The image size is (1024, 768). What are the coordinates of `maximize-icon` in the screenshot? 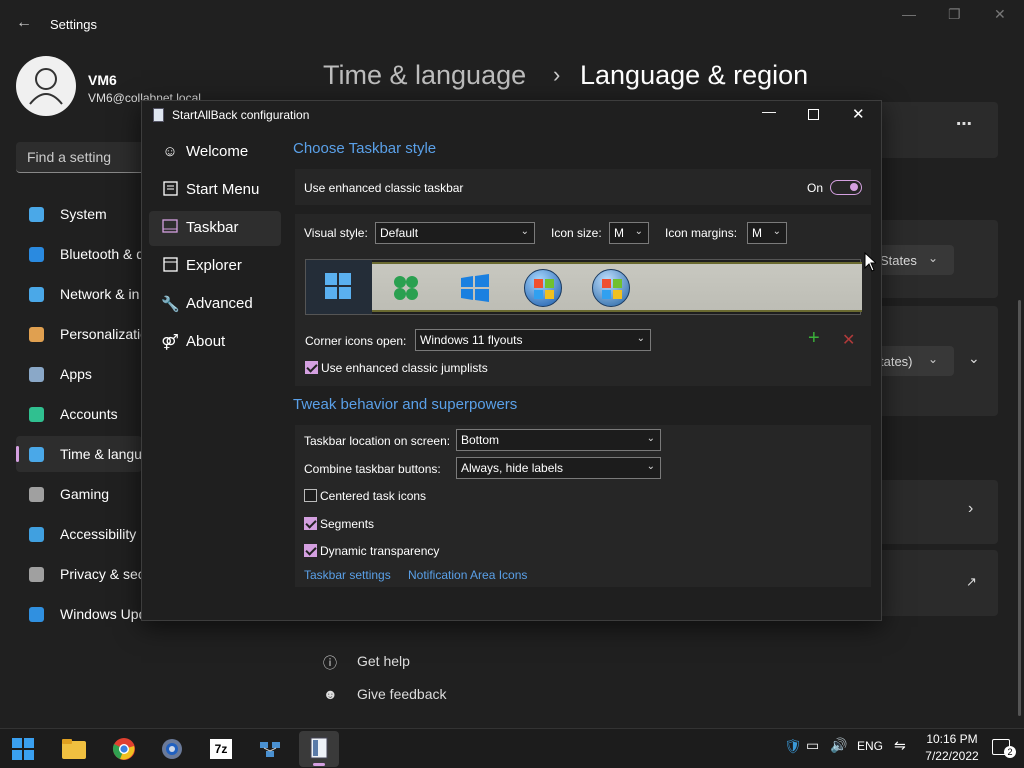 It's located at (813, 114).